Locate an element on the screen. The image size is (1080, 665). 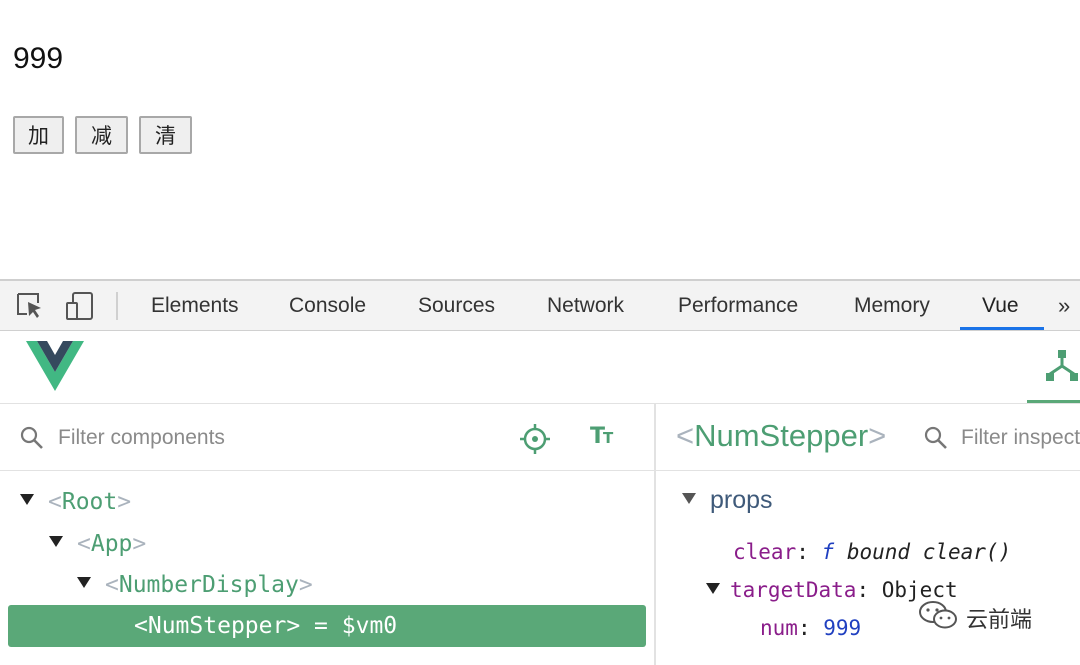
tab-sources: Sources is located at coordinates (456, 306).